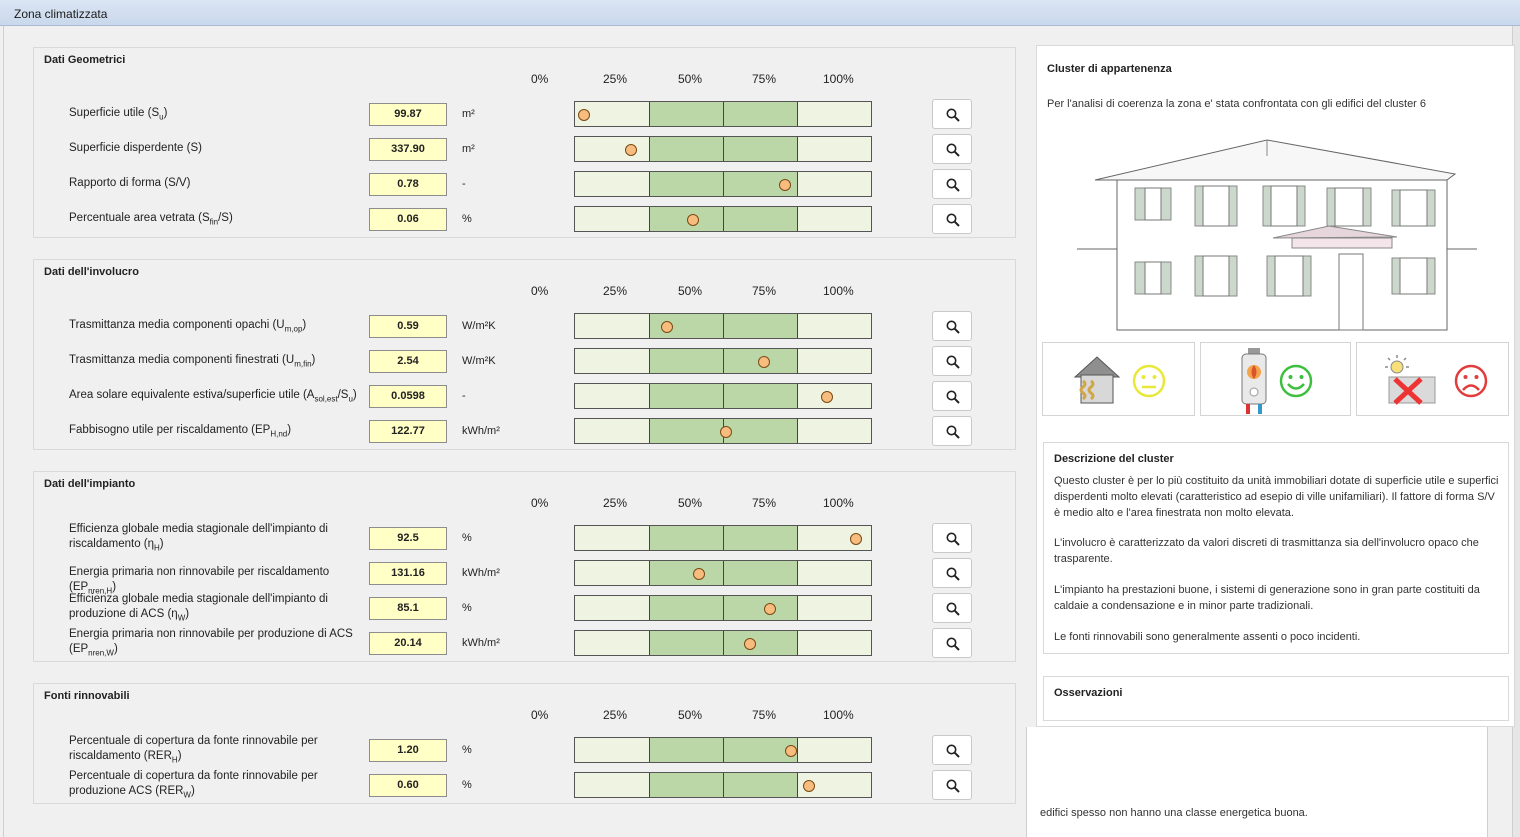  I want to click on row-label-subscript: sol,est, so click(326, 399).